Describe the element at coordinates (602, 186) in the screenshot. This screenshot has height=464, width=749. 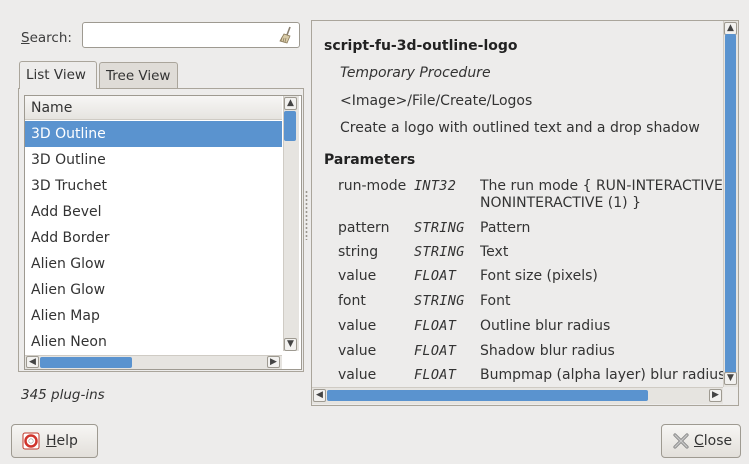
I see `parameter-description: The run mode { RUN-INTERACTIVE (0), RUN-` at that location.